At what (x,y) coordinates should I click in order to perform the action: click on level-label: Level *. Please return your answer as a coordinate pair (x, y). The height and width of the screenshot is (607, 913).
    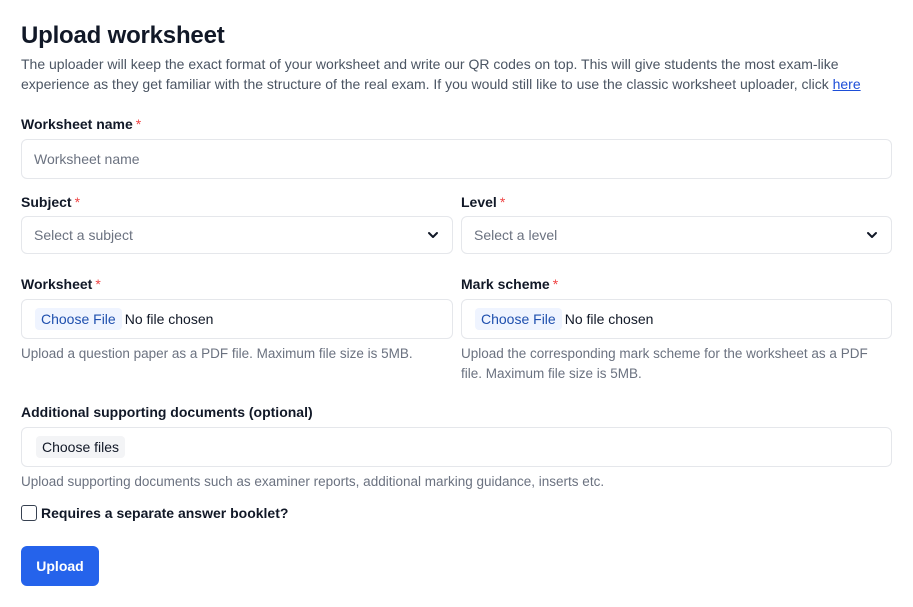
    Looking at the image, I should click on (483, 202).